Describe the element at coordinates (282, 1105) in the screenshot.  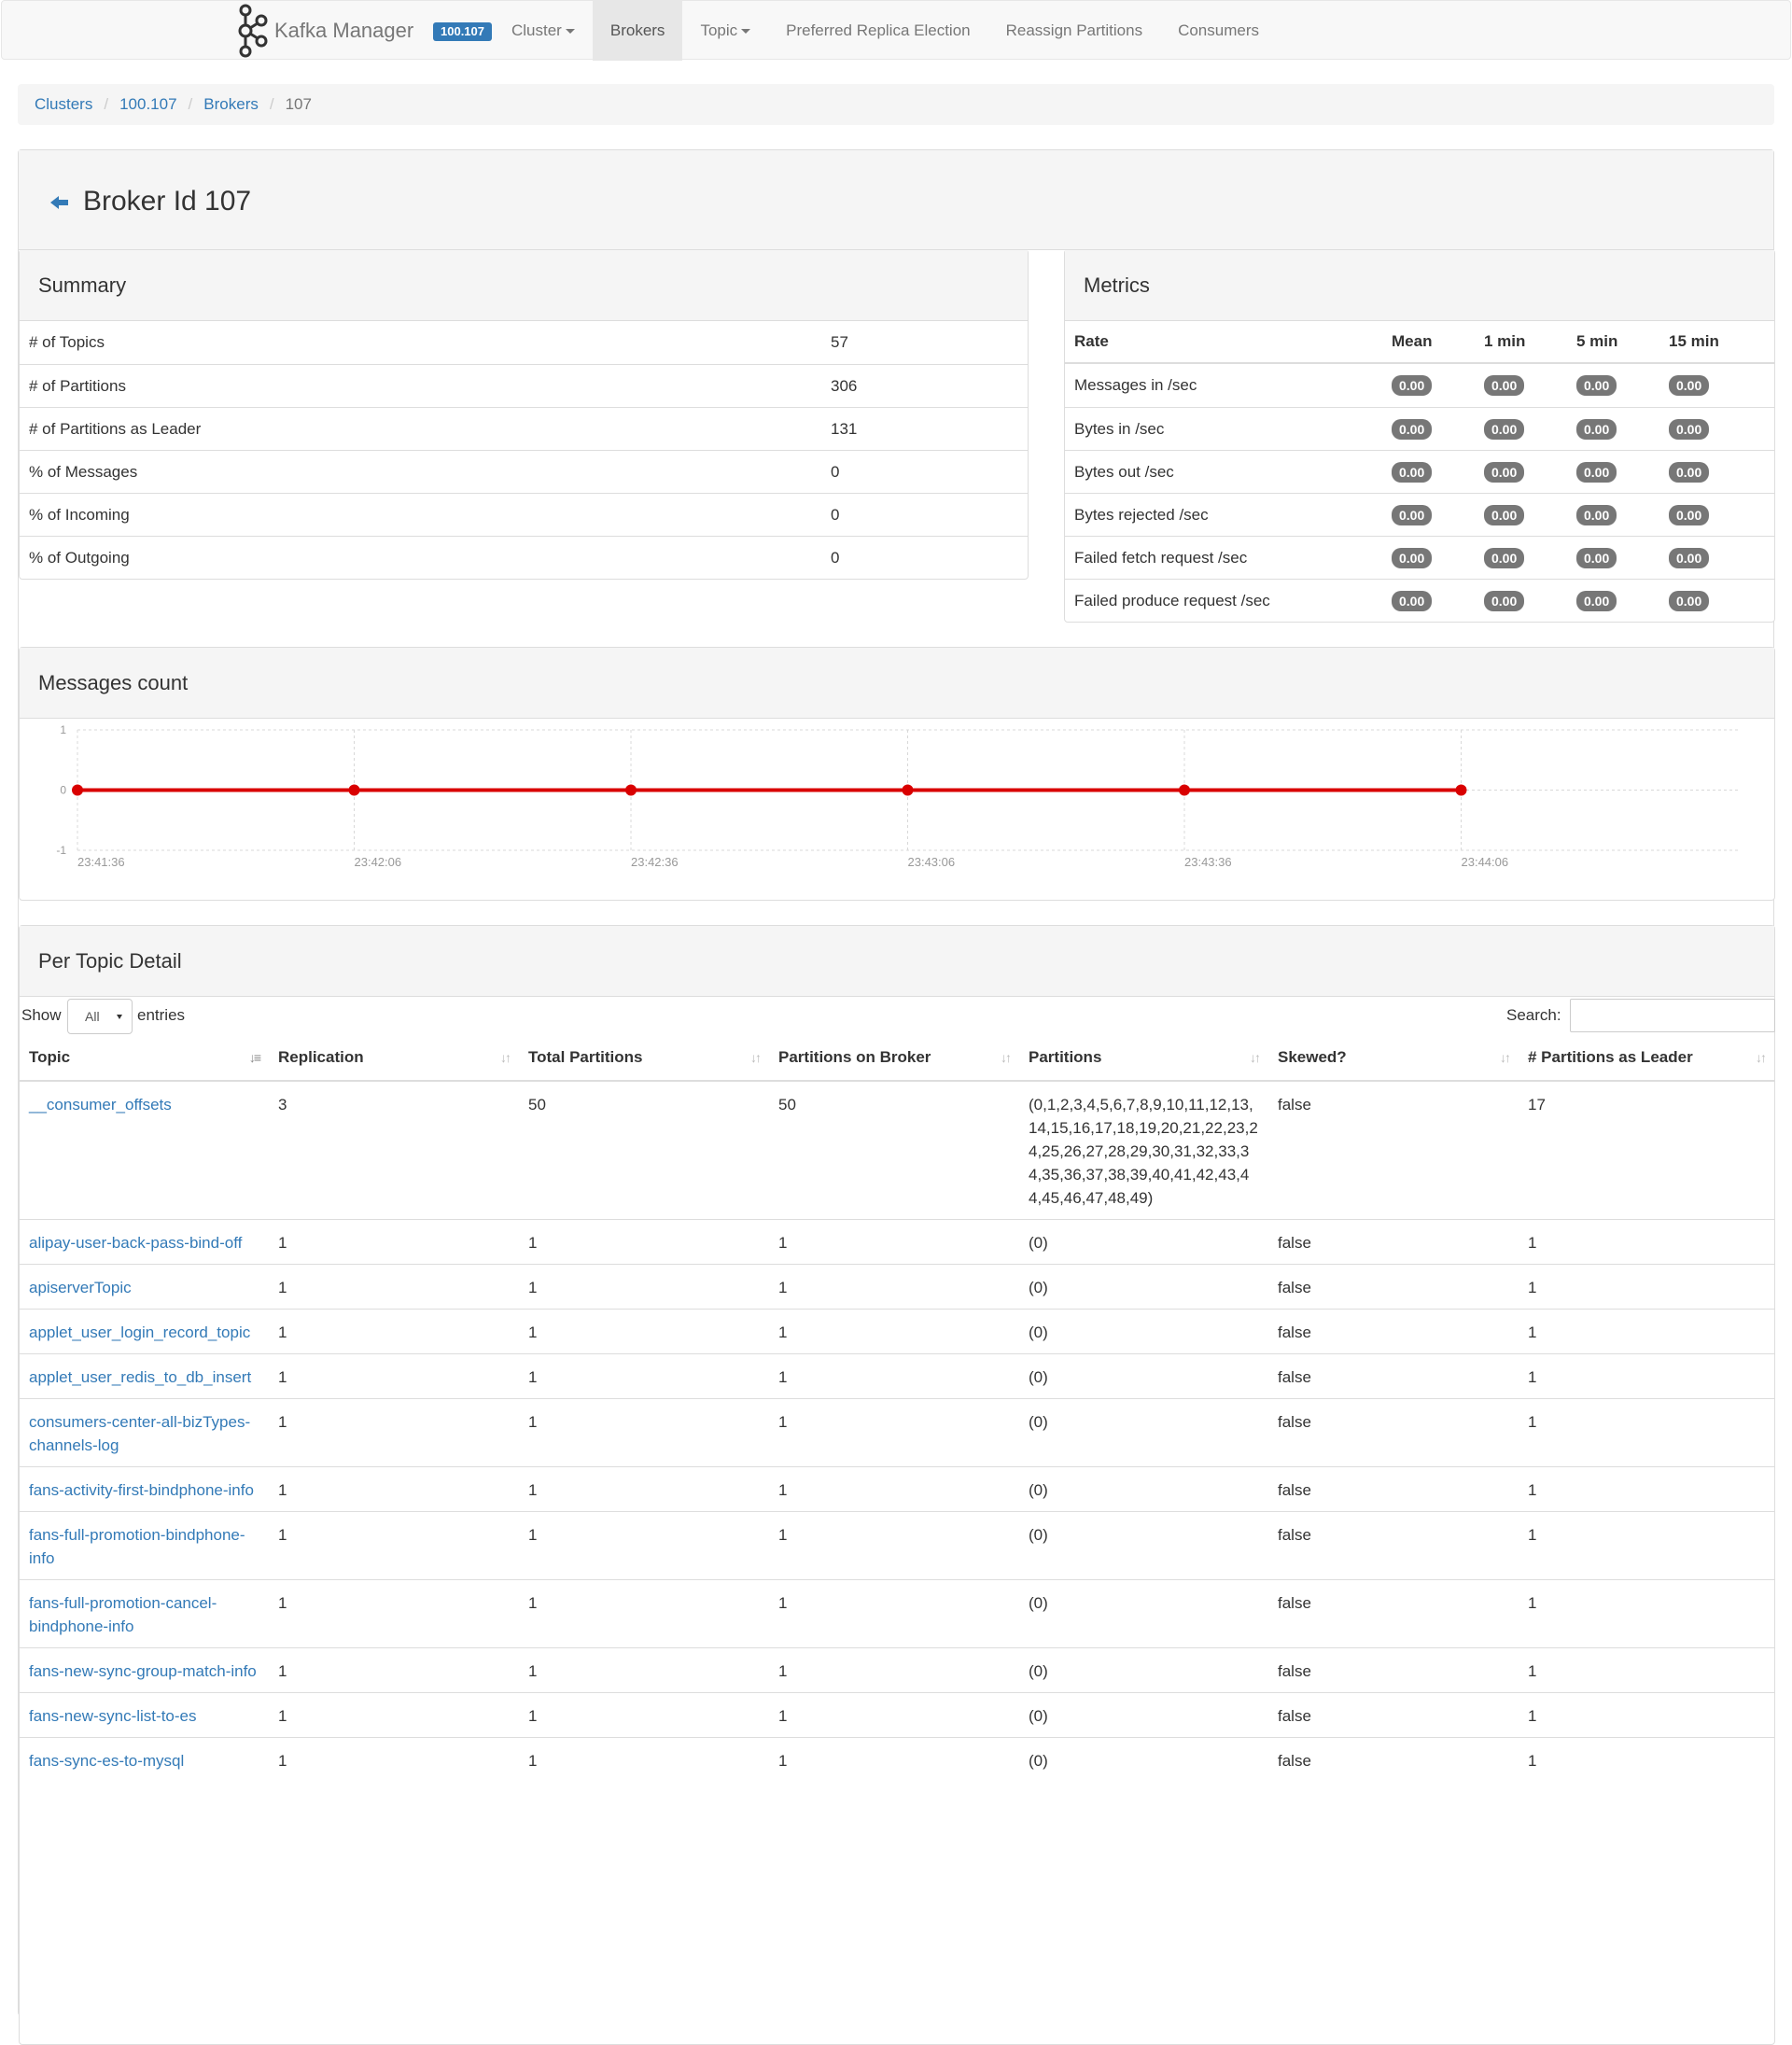
I see `replication-cell: 3` at that location.